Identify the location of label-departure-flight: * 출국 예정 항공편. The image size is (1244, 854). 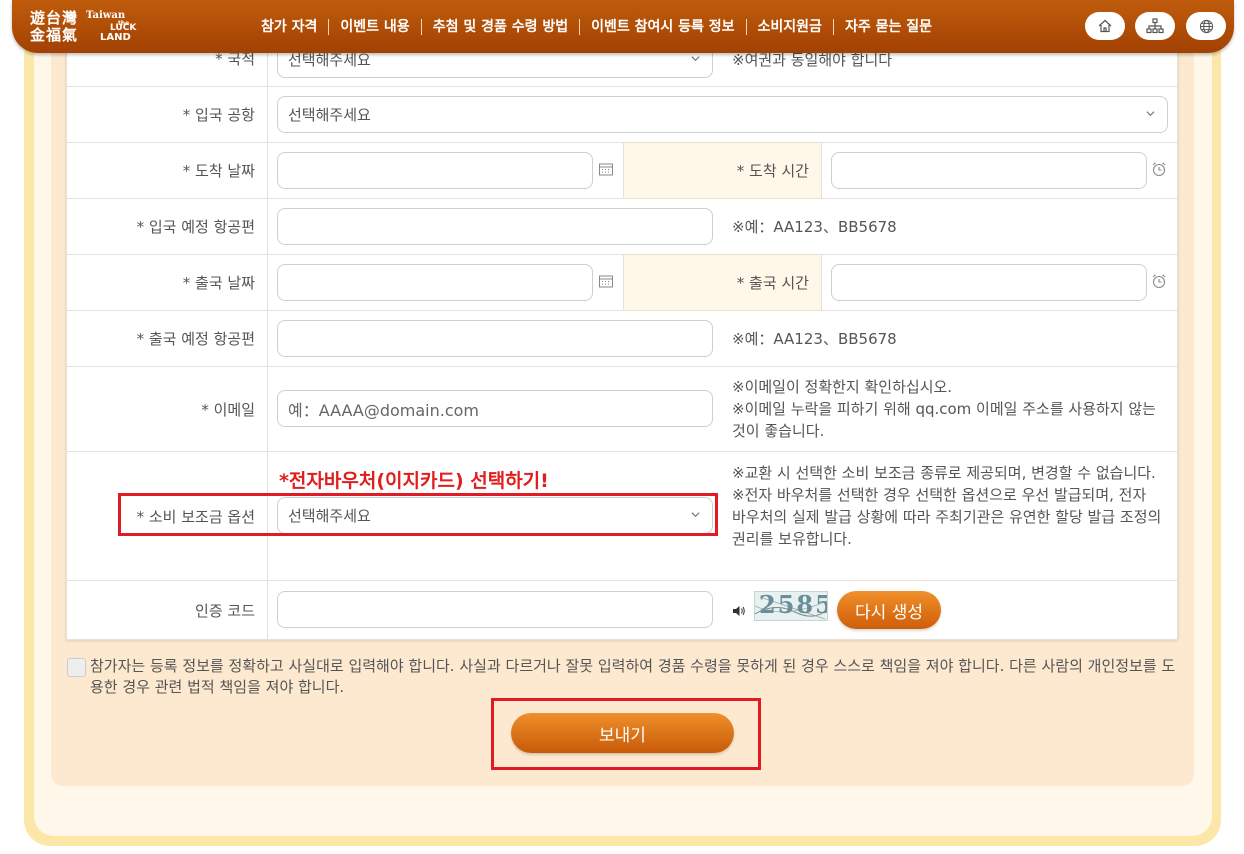
(167, 338).